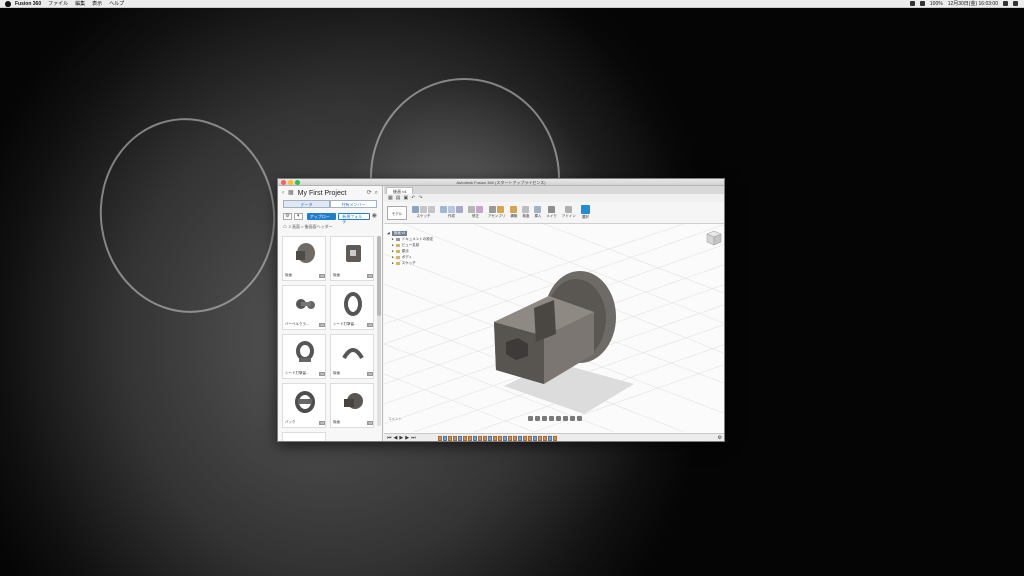  Describe the element at coordinates (97, 3) in the screenshot. I see `menu-item-view: 表示` at that location.